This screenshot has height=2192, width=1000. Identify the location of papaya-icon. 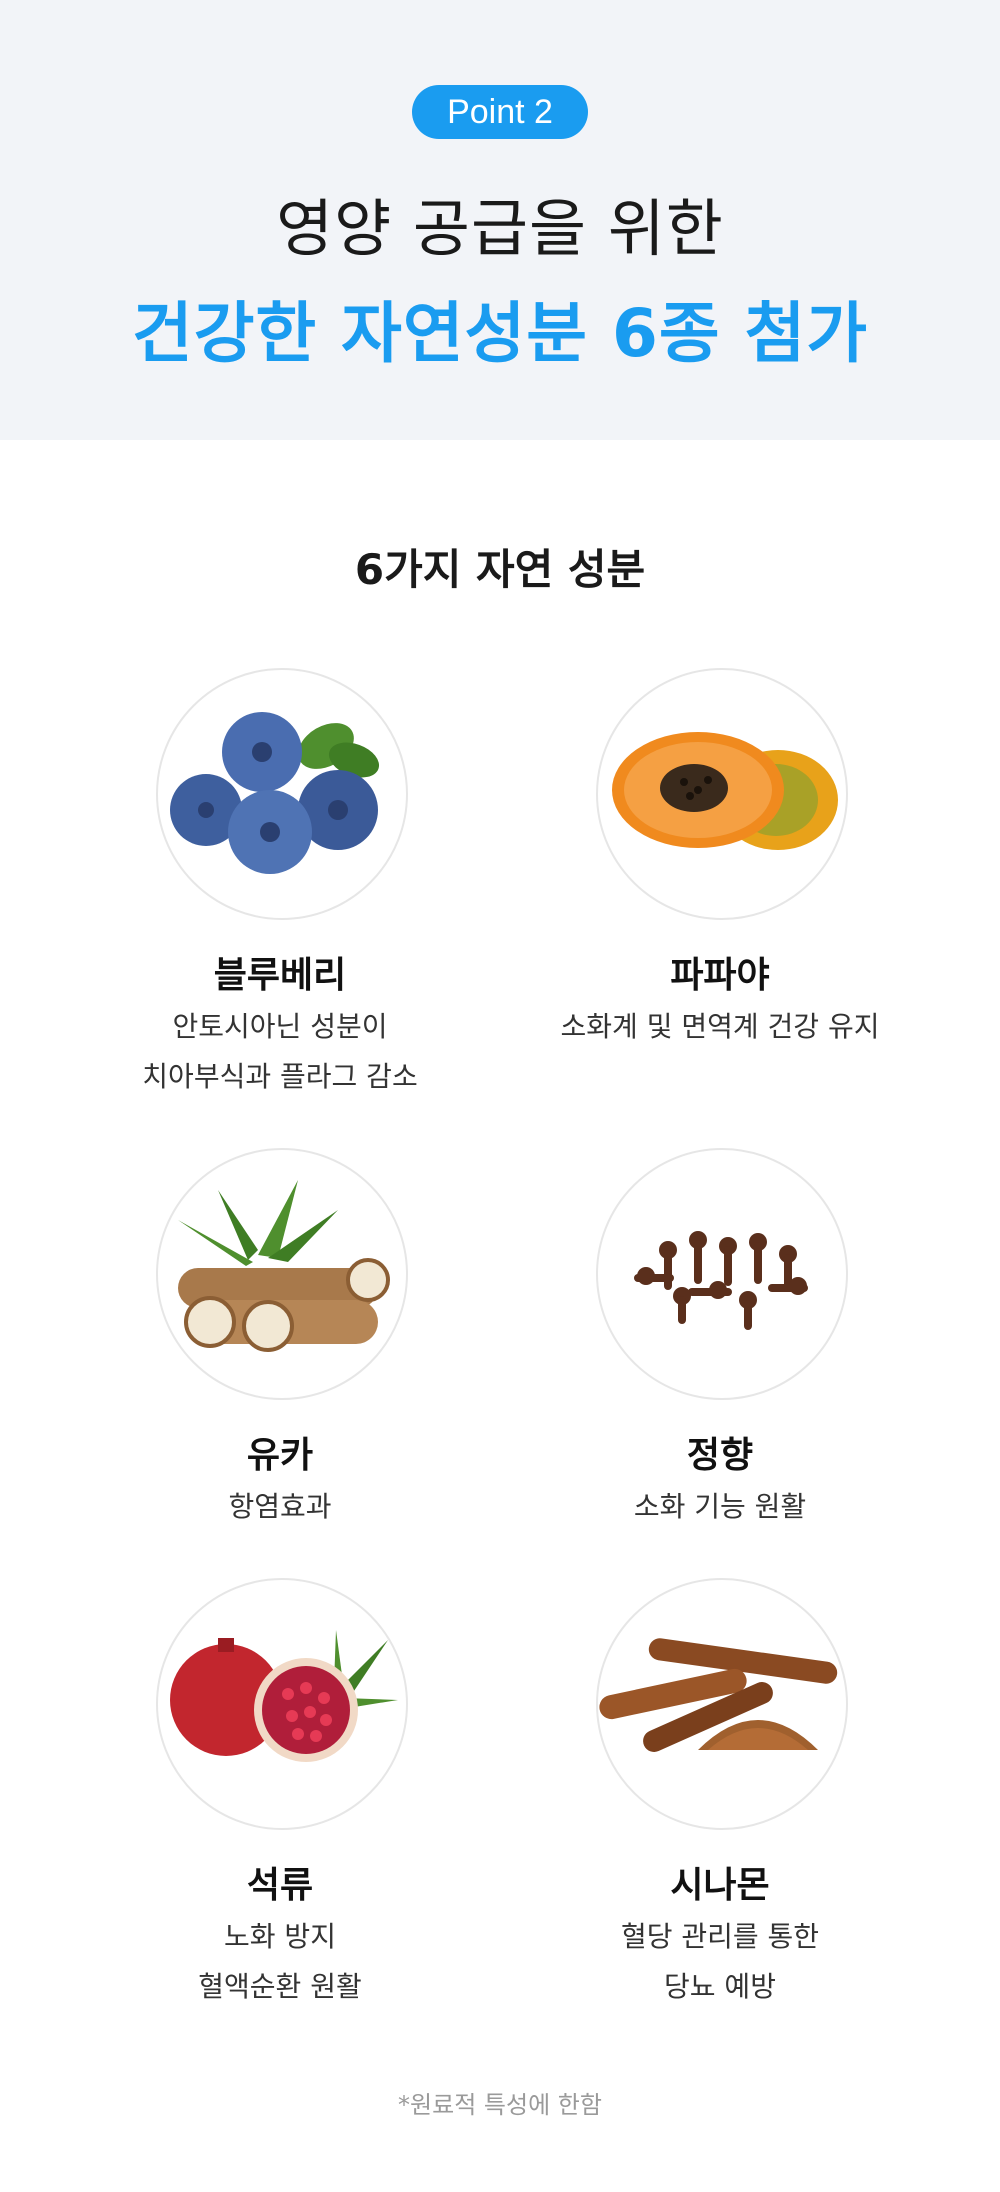
(722, 794).